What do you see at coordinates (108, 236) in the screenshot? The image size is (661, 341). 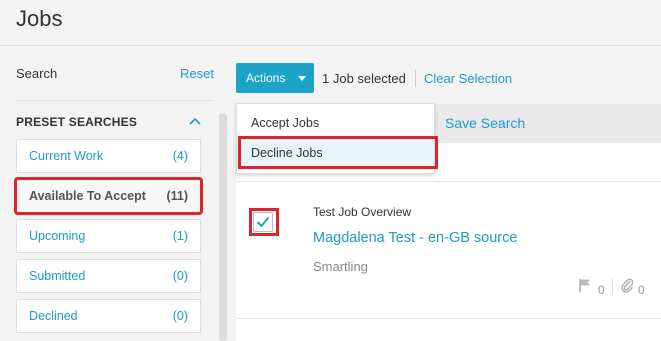 I see `preset-upcoming: Upcoming (1)` at bounding box center [108, 236].